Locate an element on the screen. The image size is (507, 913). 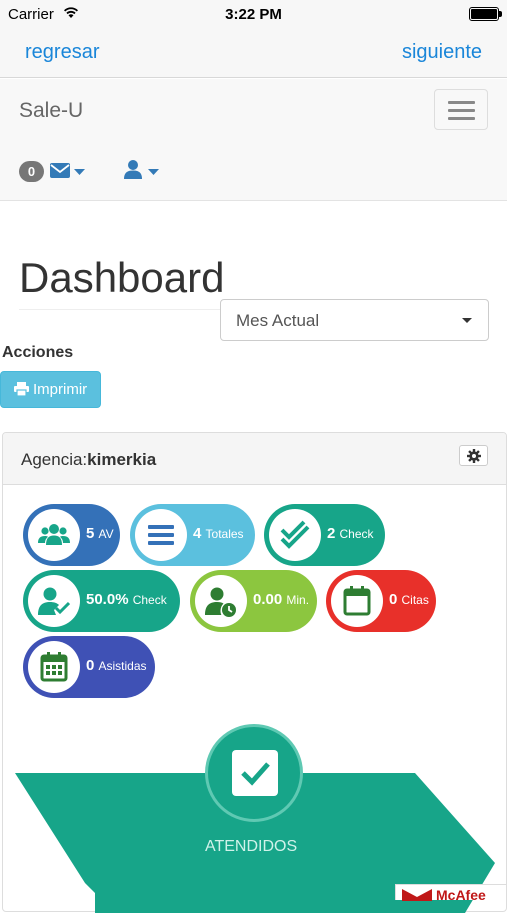
calendar-icon is located at coordinates (357, 601).